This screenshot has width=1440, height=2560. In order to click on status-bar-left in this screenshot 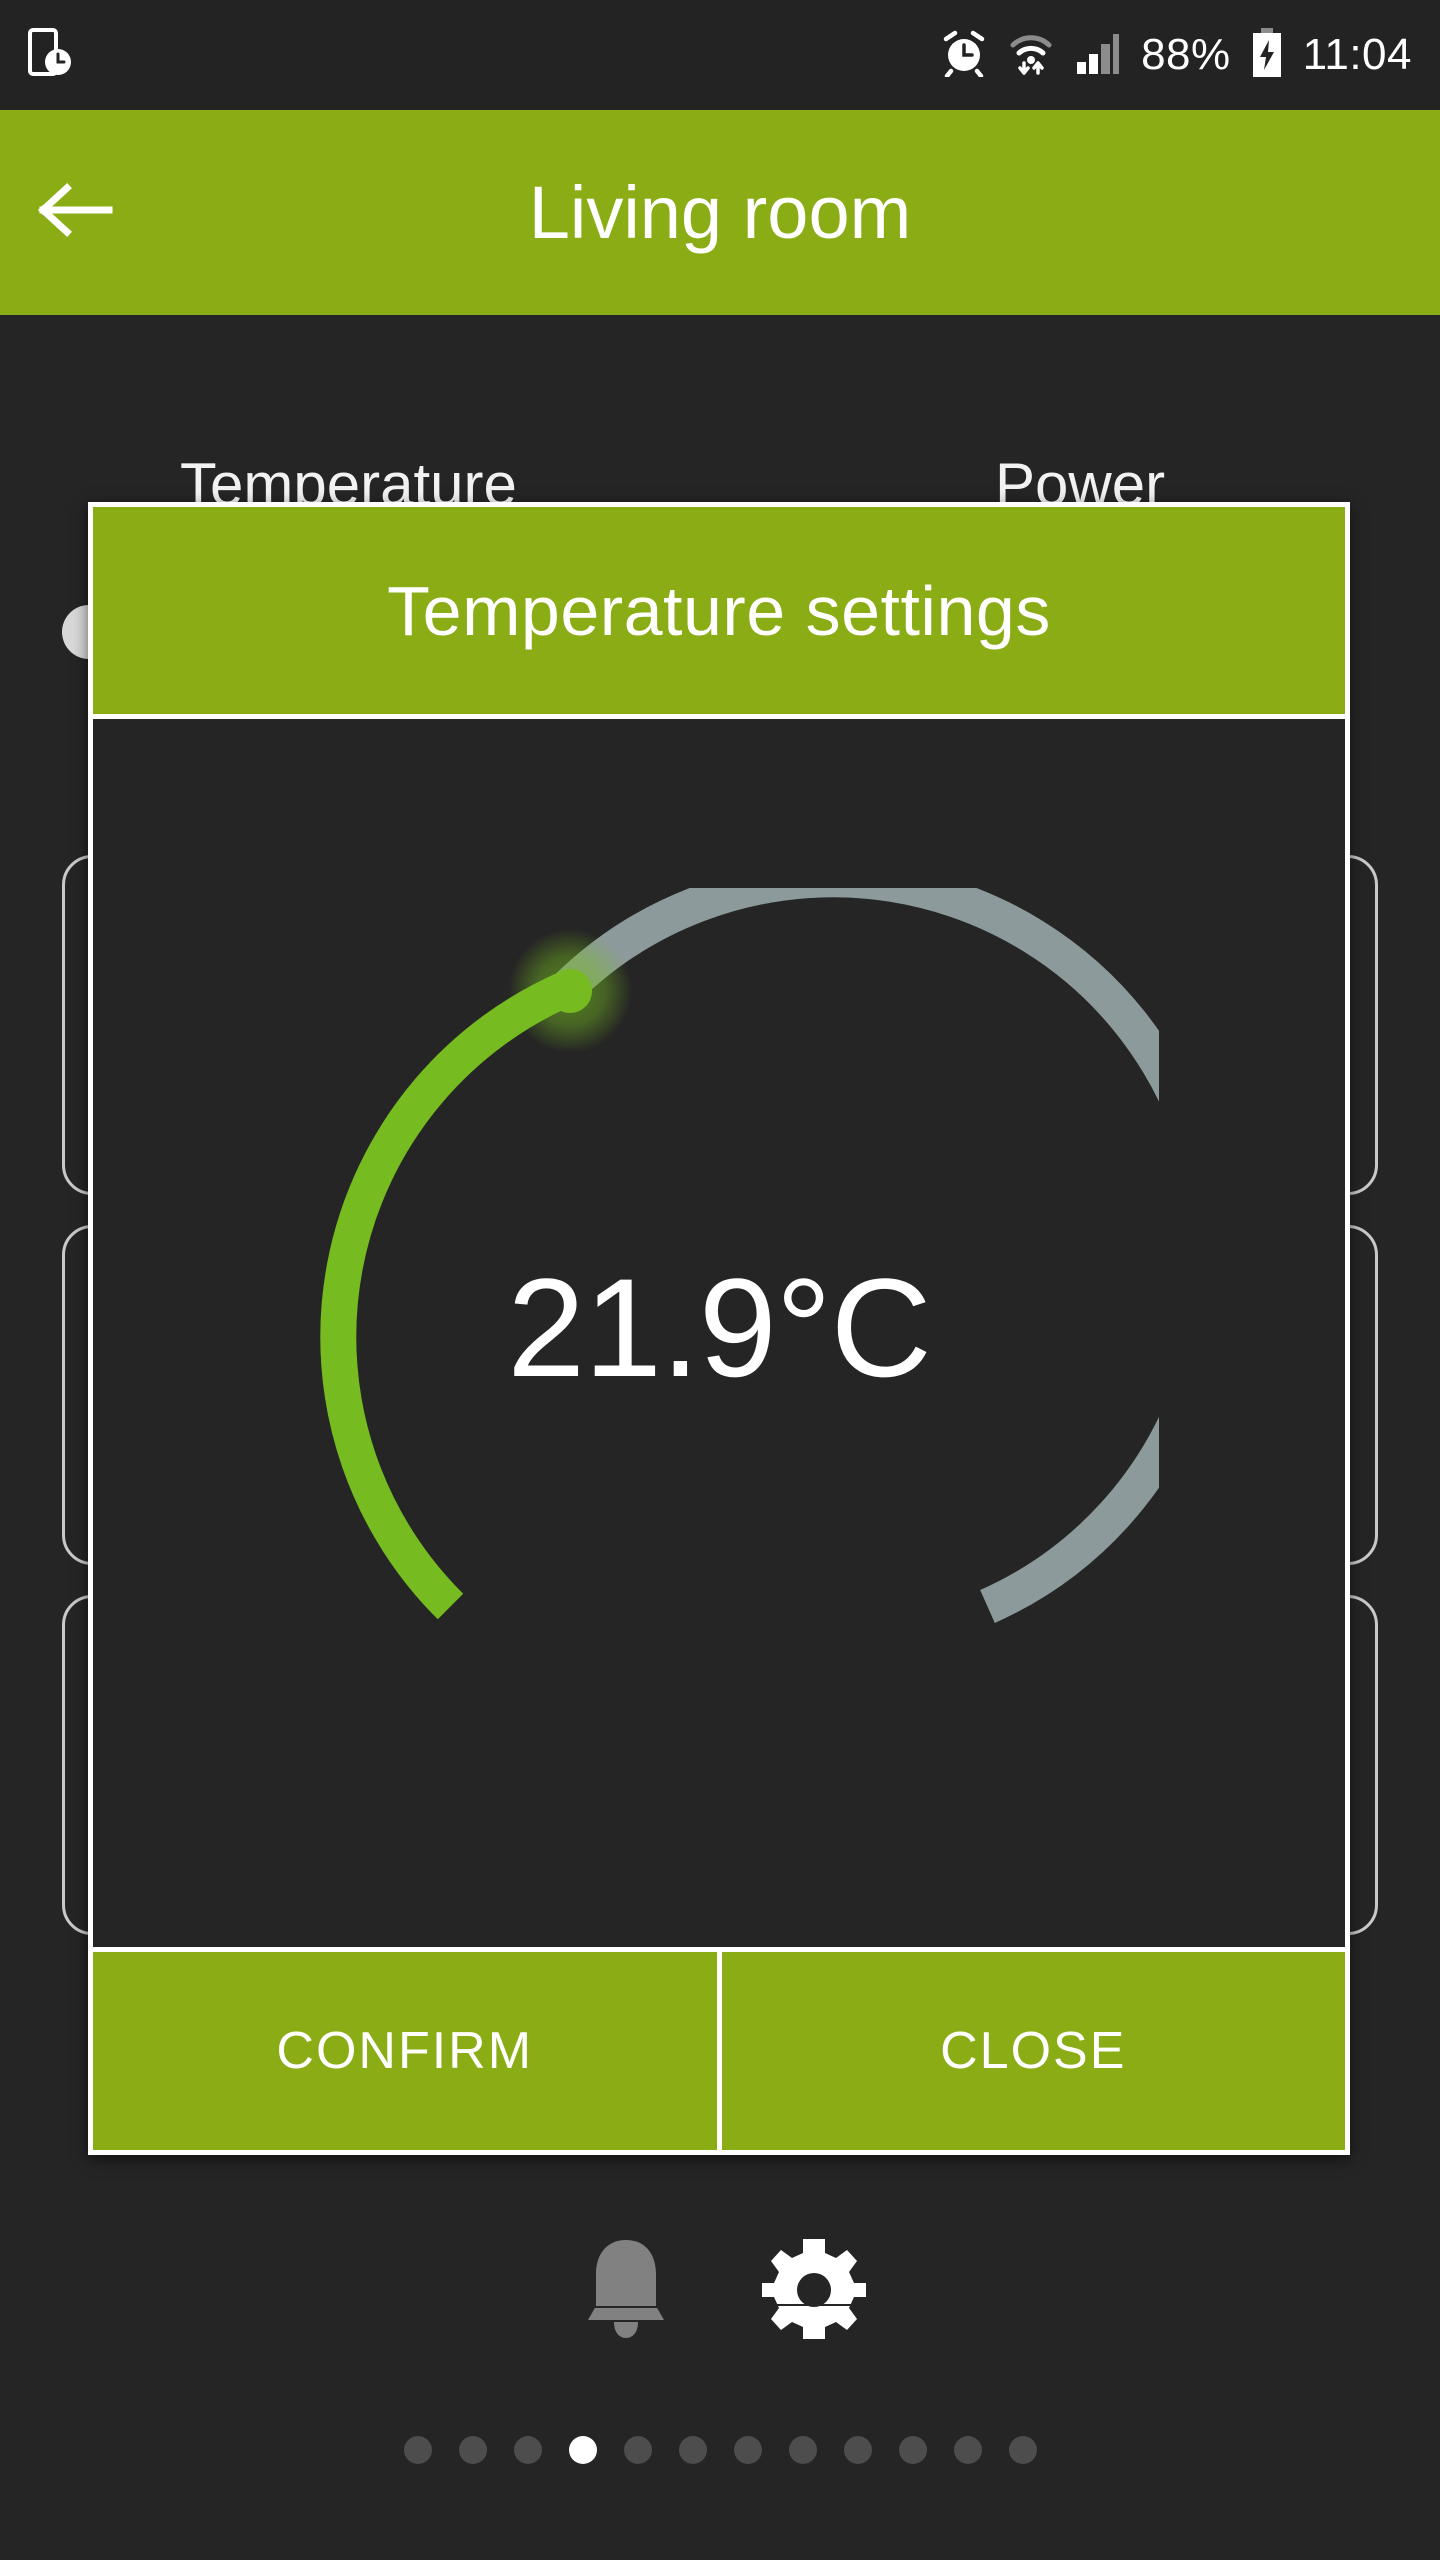, I will do `click(50, 55)`.